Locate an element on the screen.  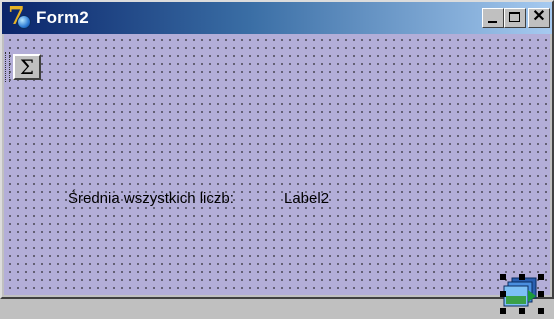
globe-icon is located at coordinates (24, 22).